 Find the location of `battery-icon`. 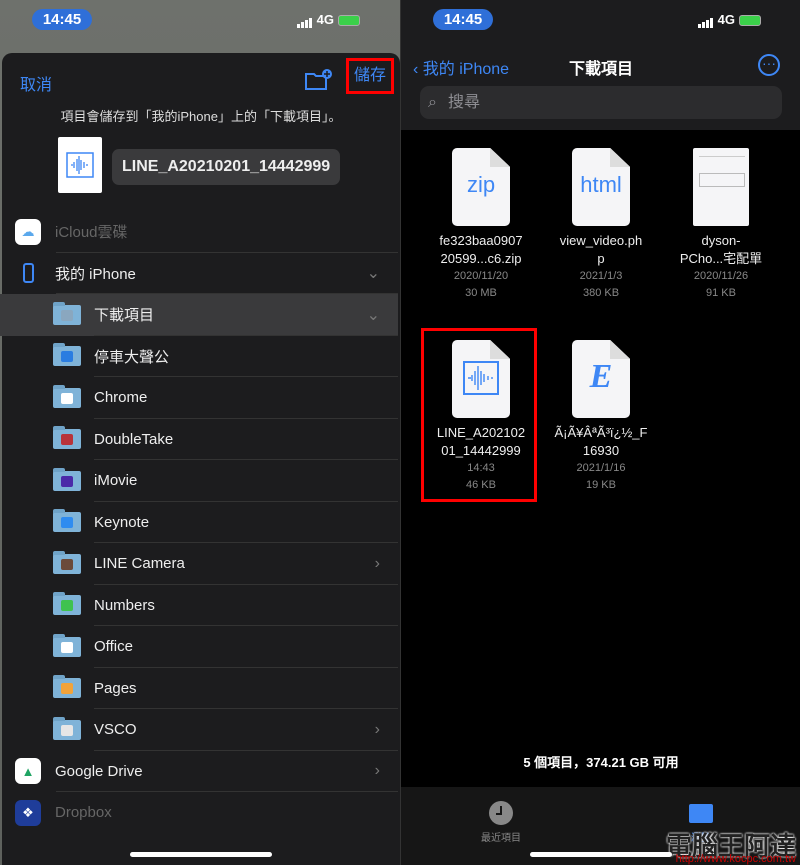

battery-icon is located at coordinates (750, 21).